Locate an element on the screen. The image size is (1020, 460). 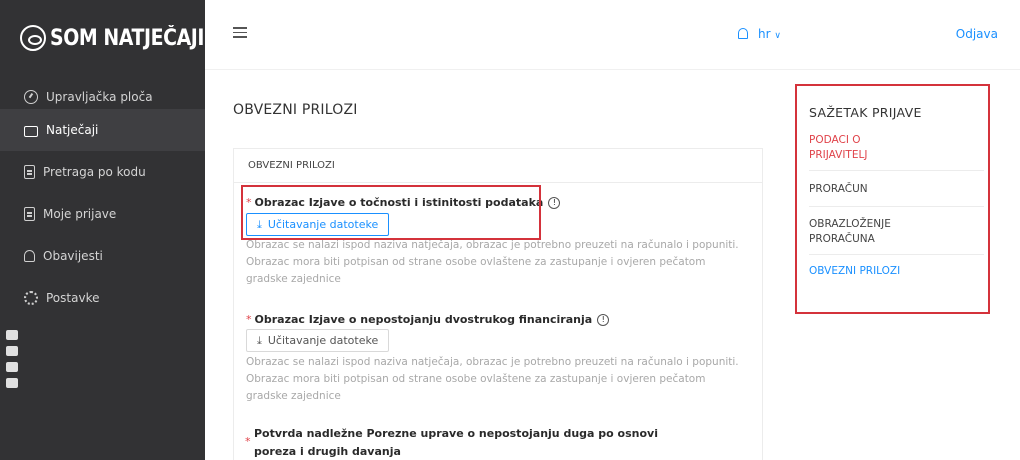
summary-item-label: PRORAČUNA is located at coordinates (842, 239).